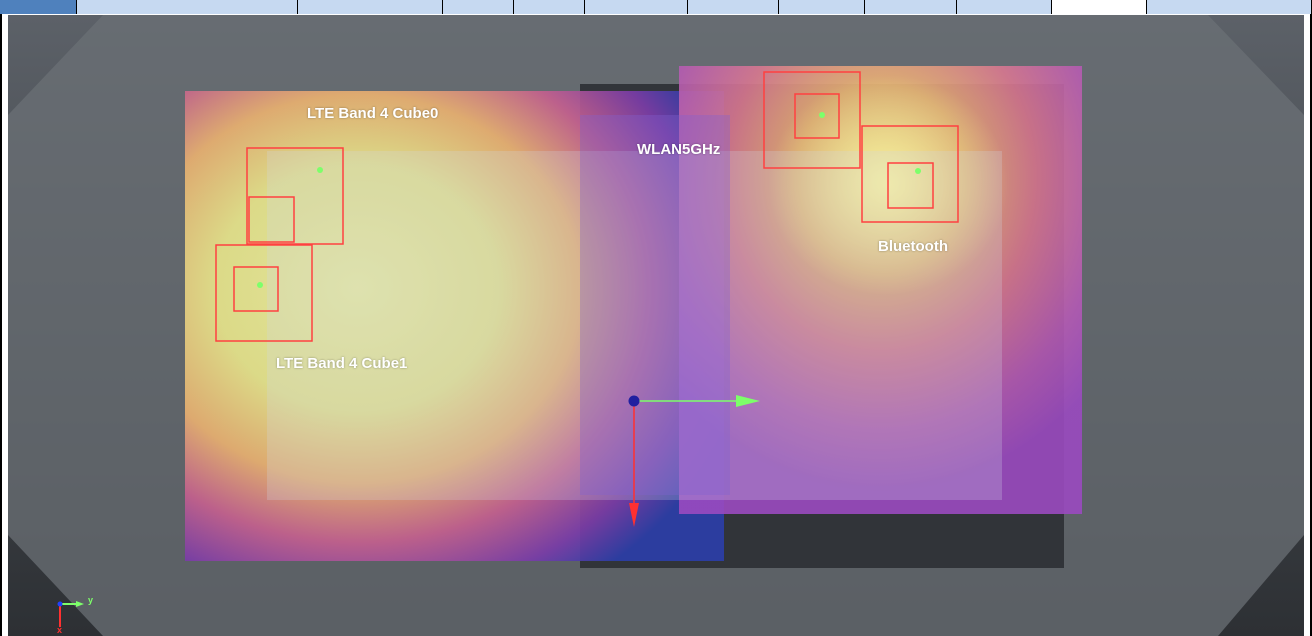  What do you see at coordinates (918, 171) in the screenshot?
I see `bluetooth-marker` at bounding box center [918, 171].